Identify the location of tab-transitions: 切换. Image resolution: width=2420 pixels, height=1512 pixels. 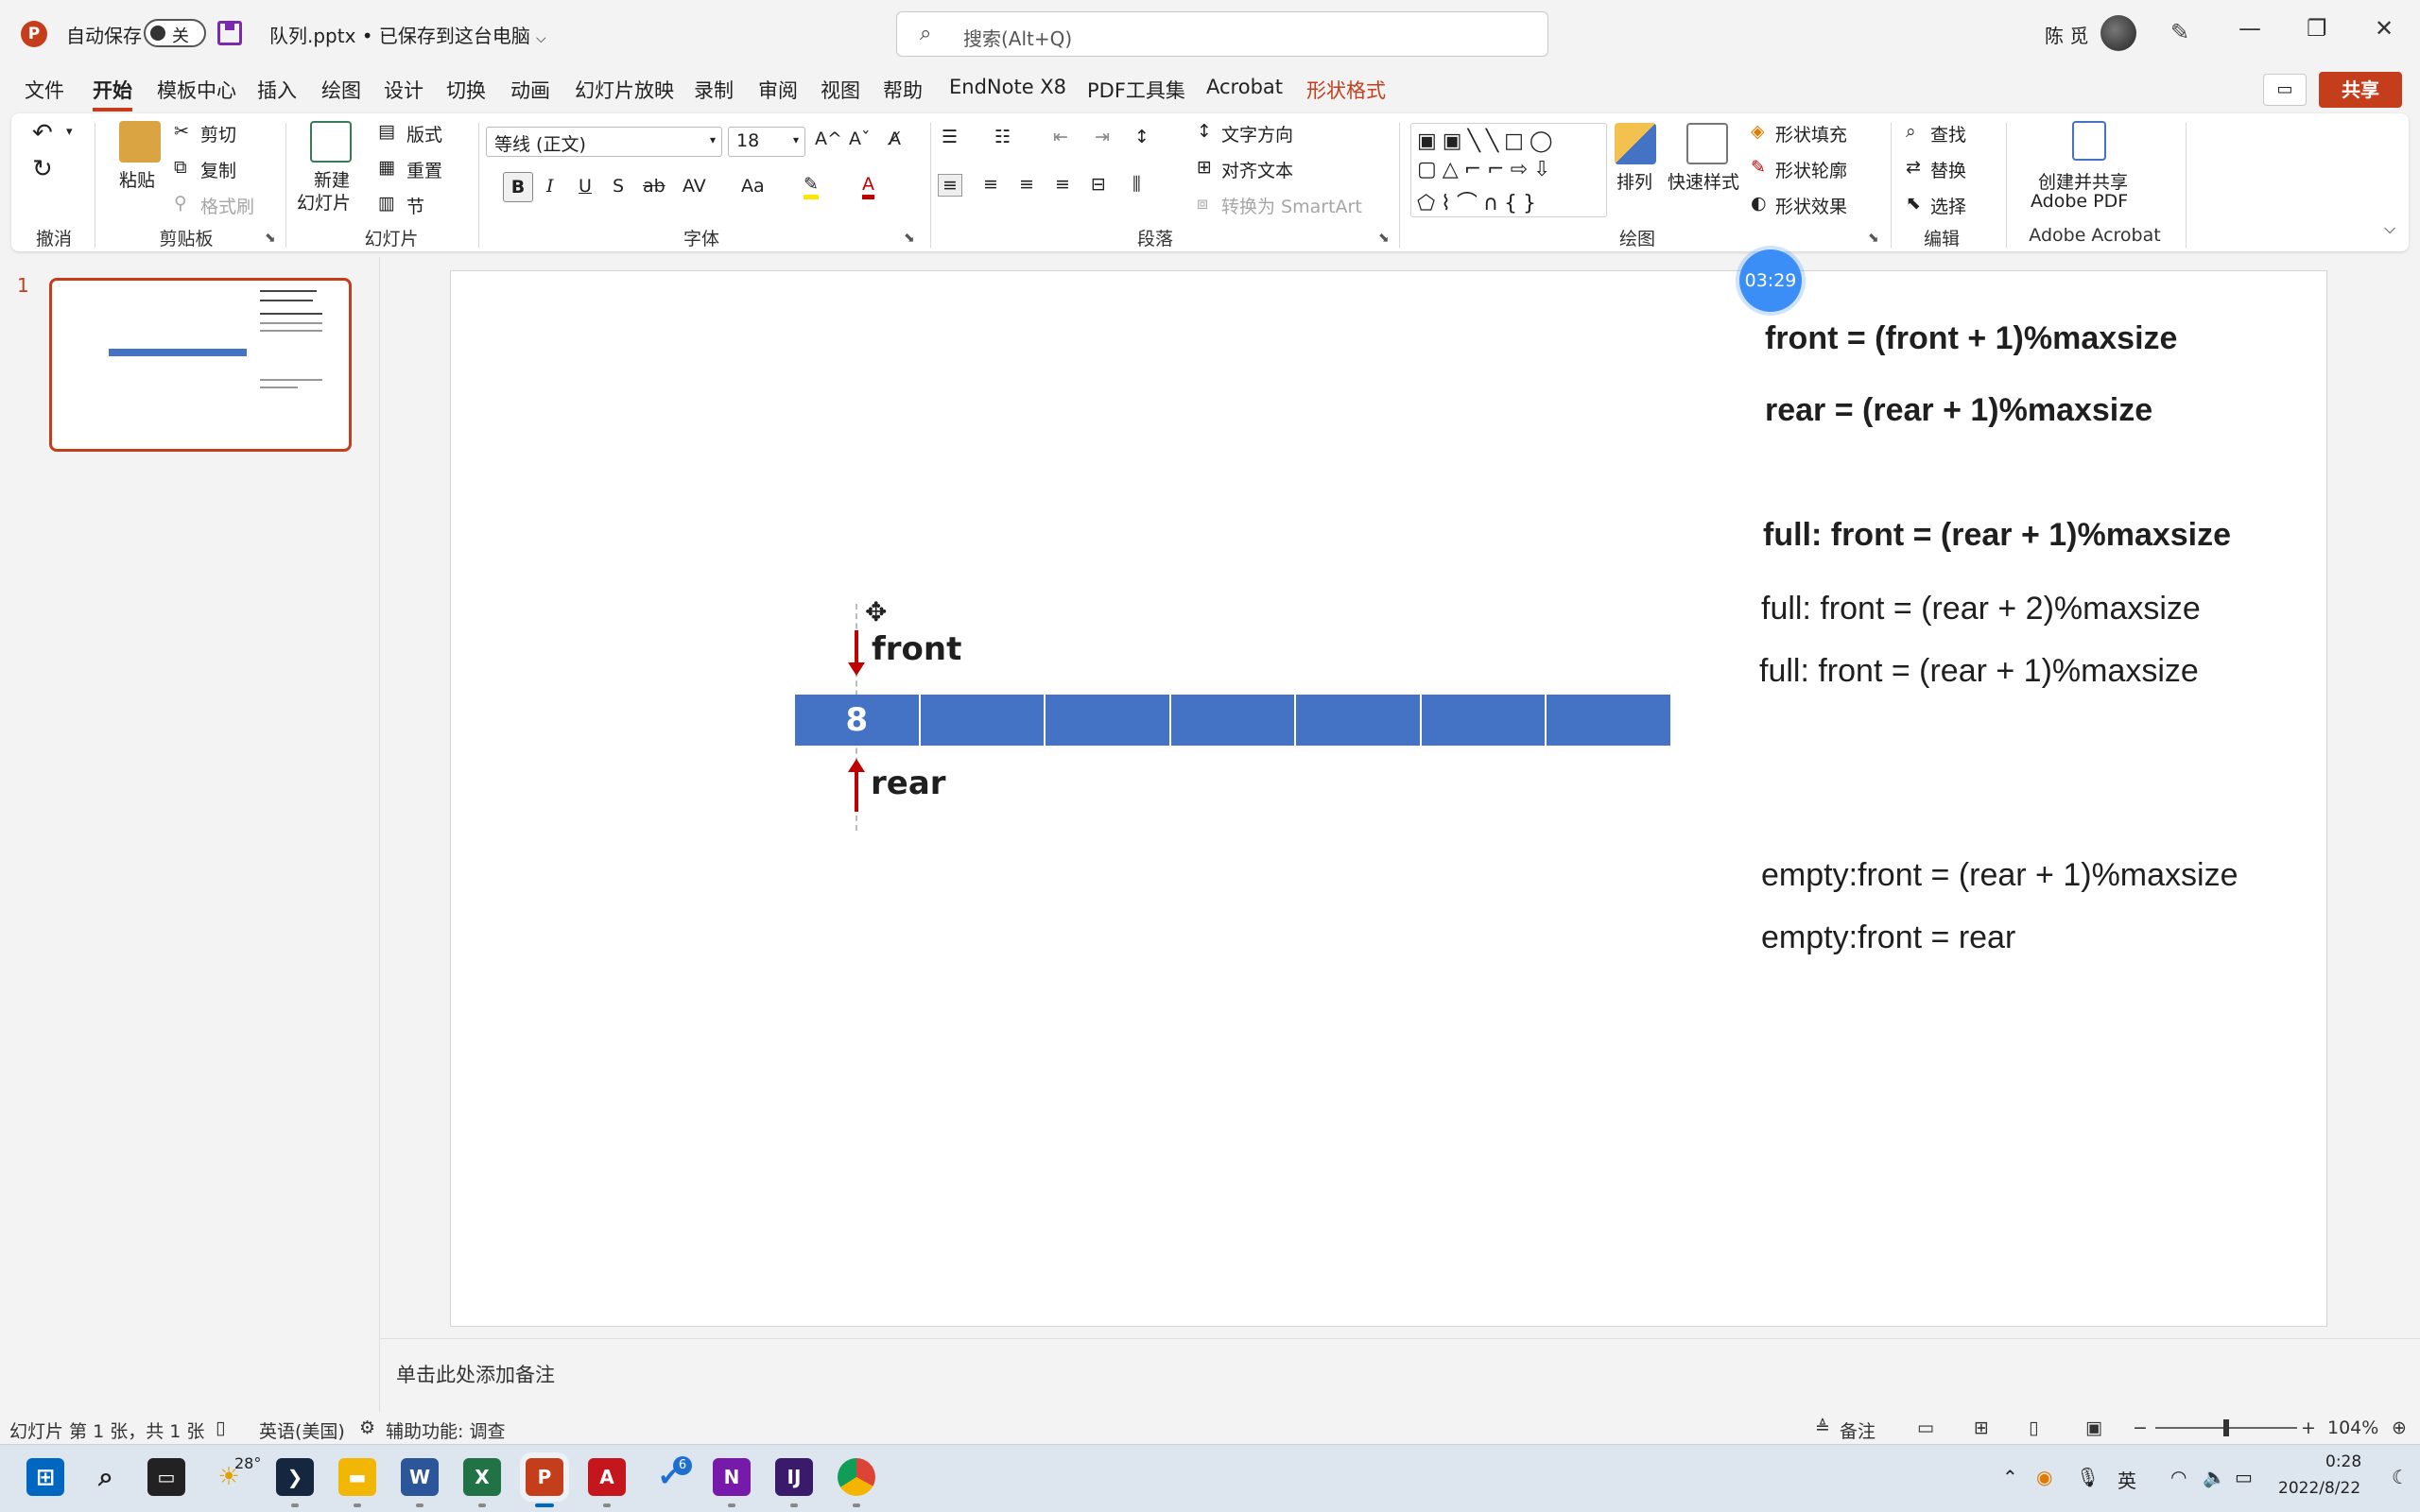
(466, 90).